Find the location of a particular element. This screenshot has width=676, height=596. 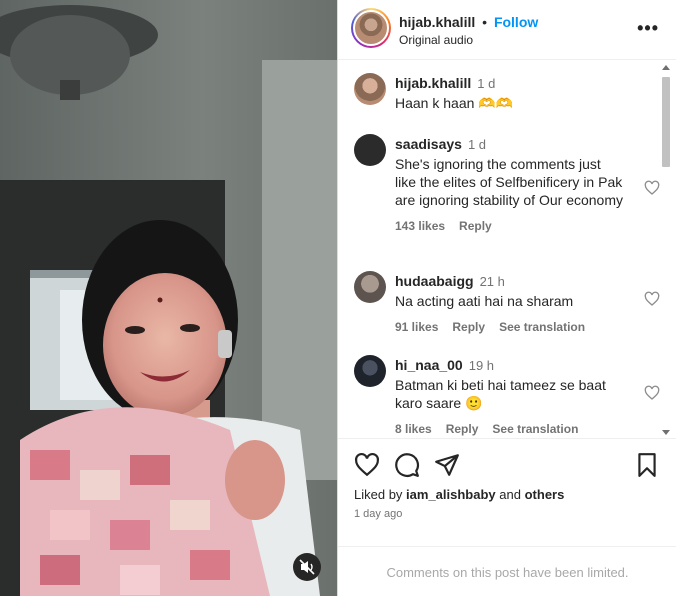

comment-meta: 8 likes Reply See translation is located at coordinates (510, 429).